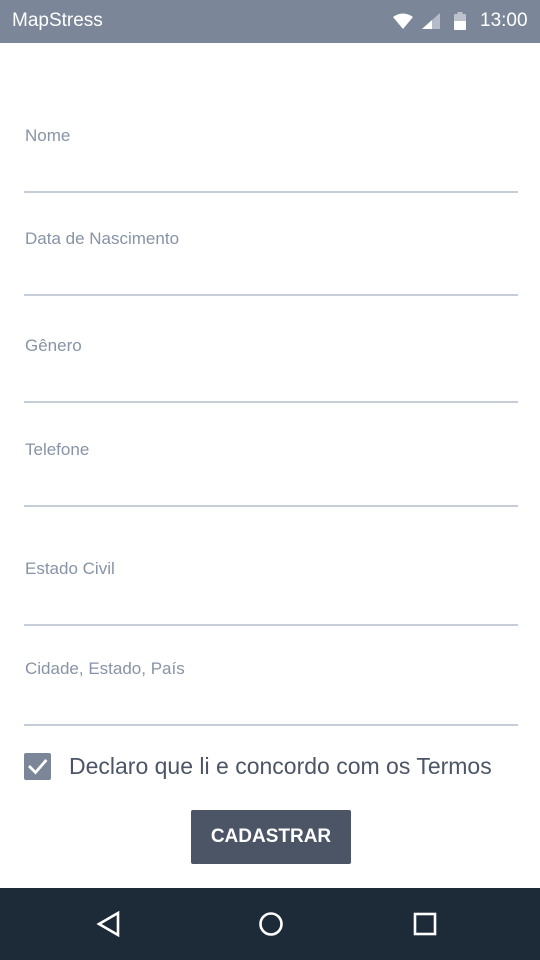  What do you see at coordinates (48, 135) in the screenshot?
I see `name-label: Nome` at bounding box center [48, 135].